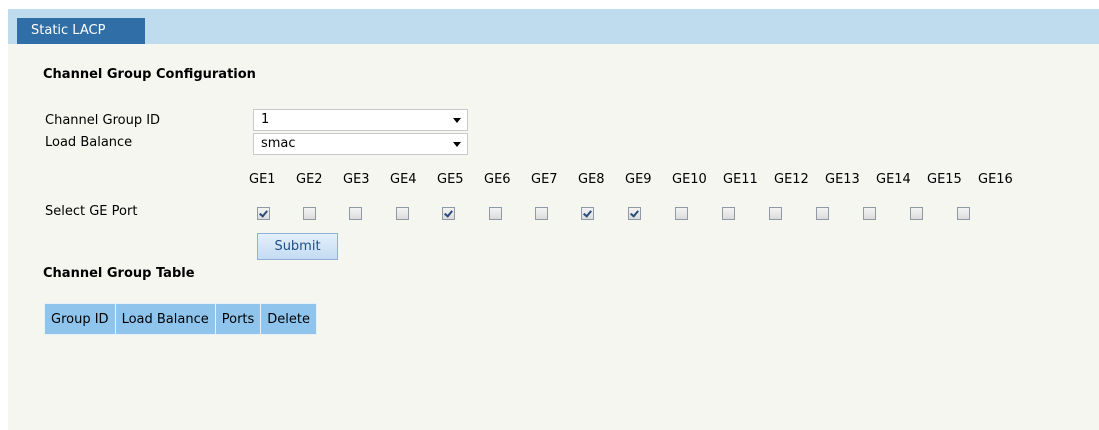 The image size is (1099, 430). Describe the element at coordinates (791, 179) in the screenshot. I see `port-header-ge12: GE12` at that location.